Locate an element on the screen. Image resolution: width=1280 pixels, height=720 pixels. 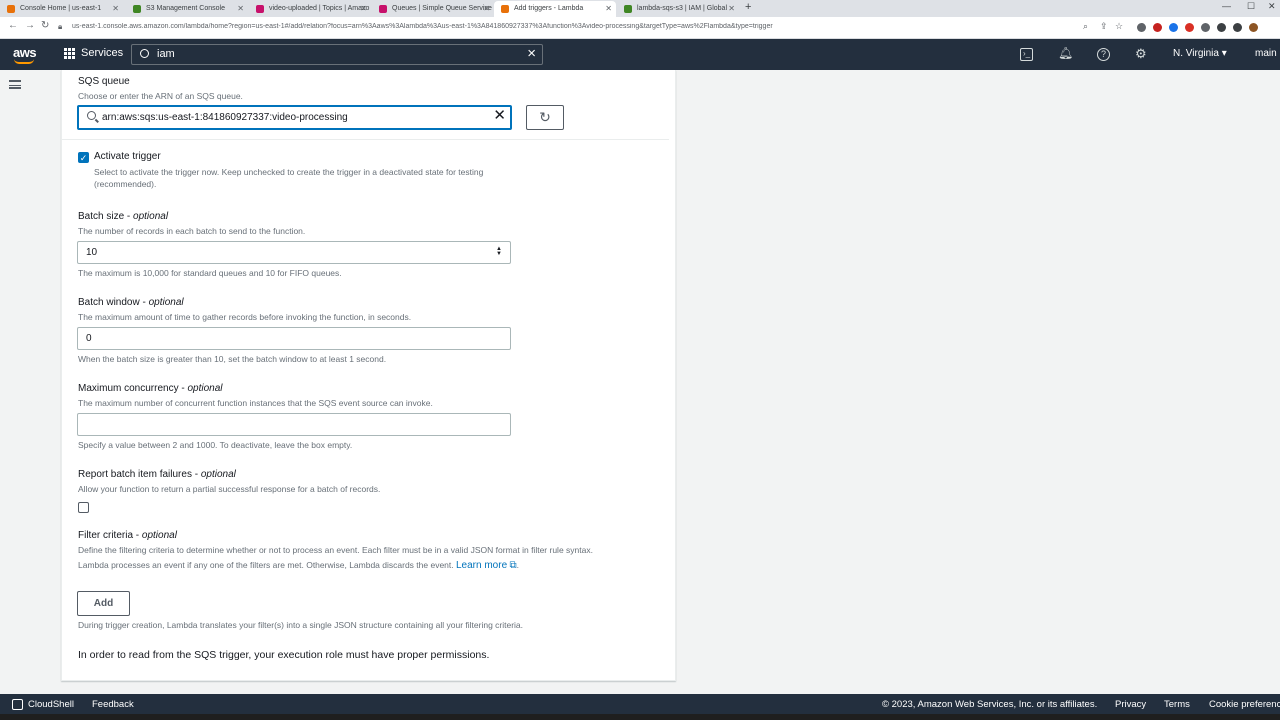
clear-input-icon: ✕ is located at coordinates (499, 115).